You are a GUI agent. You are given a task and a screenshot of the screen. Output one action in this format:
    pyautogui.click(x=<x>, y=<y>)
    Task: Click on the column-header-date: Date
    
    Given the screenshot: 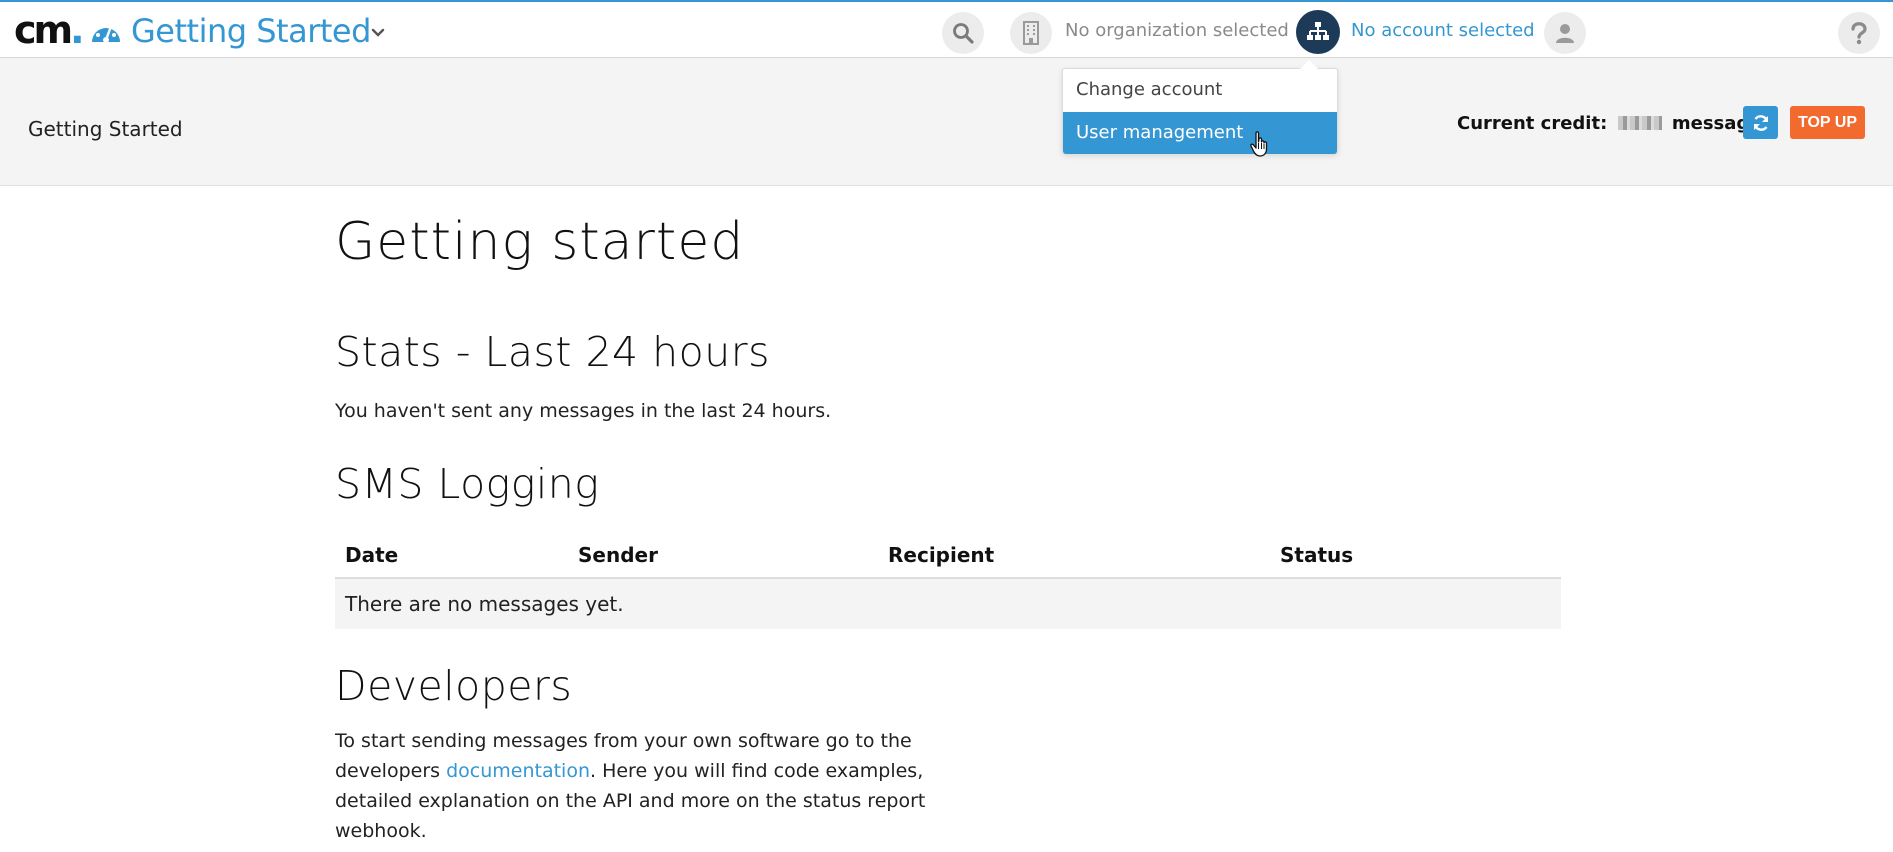 What is the action you would take?
    pyautogui.click(x=371, y=555)
    